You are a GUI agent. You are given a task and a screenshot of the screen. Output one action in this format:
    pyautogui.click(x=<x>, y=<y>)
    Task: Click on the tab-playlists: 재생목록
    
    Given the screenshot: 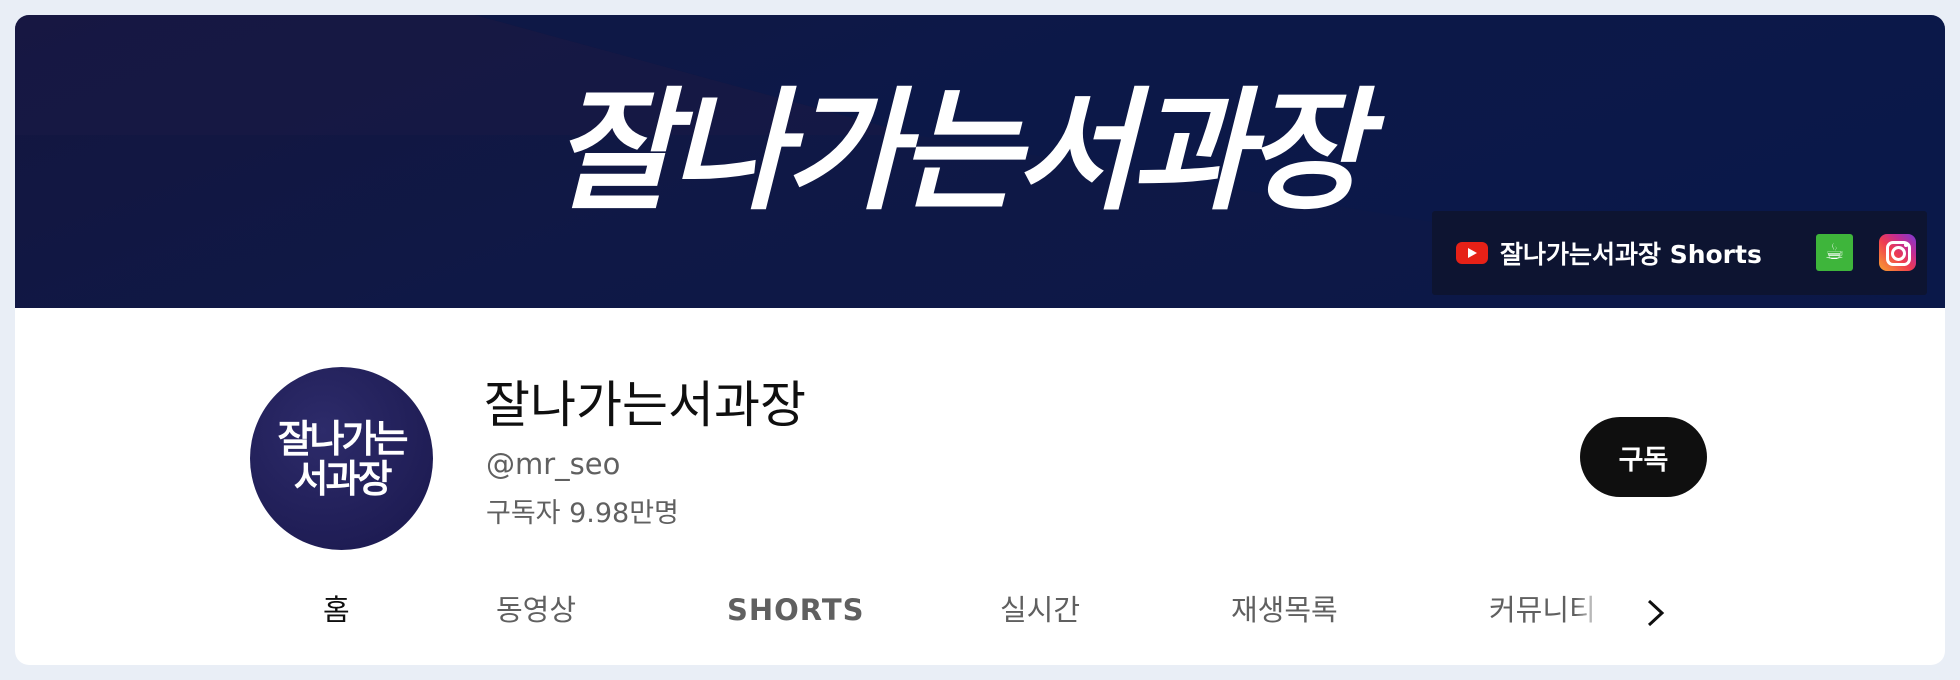 What is the action you would take?
    pyautogui.click(x=1284, y=610)
    